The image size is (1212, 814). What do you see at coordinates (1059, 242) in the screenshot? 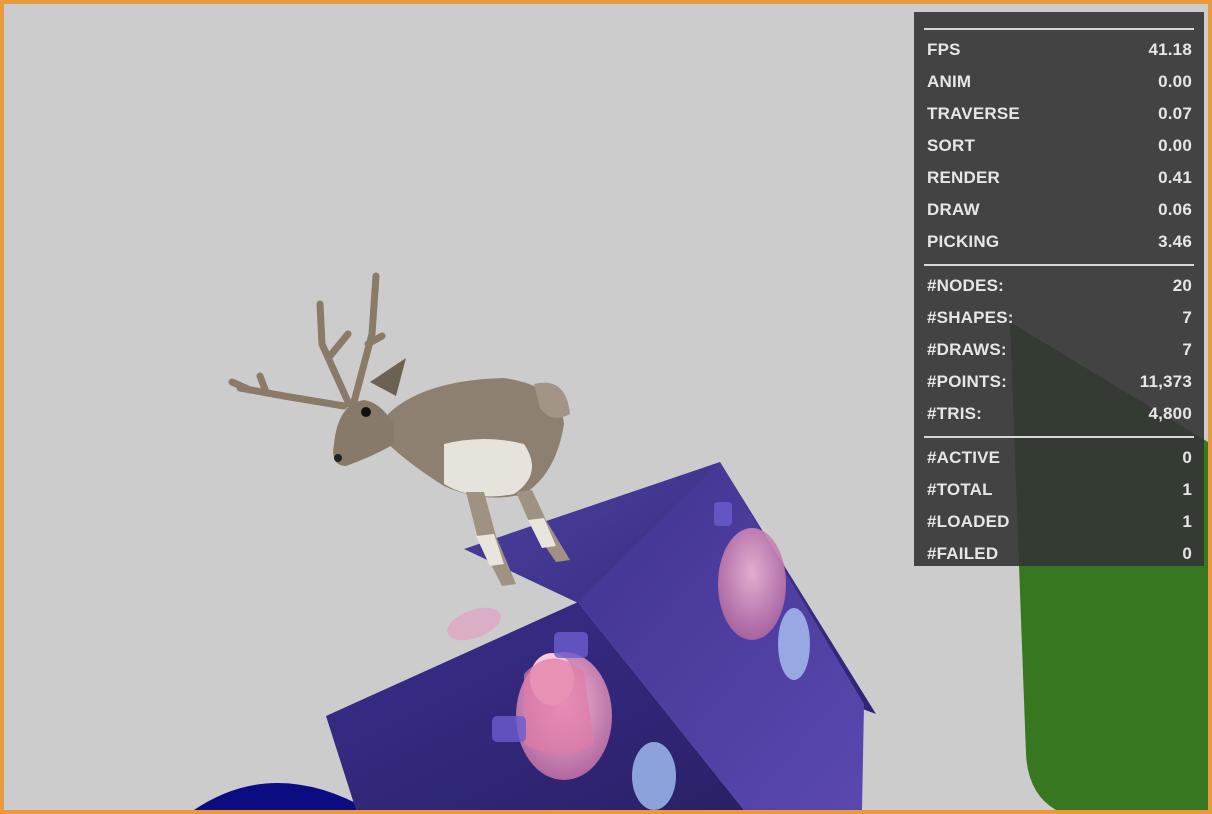
I see `stat-row-picking: PICKING 3.46` at bounding box center [1059, 242].